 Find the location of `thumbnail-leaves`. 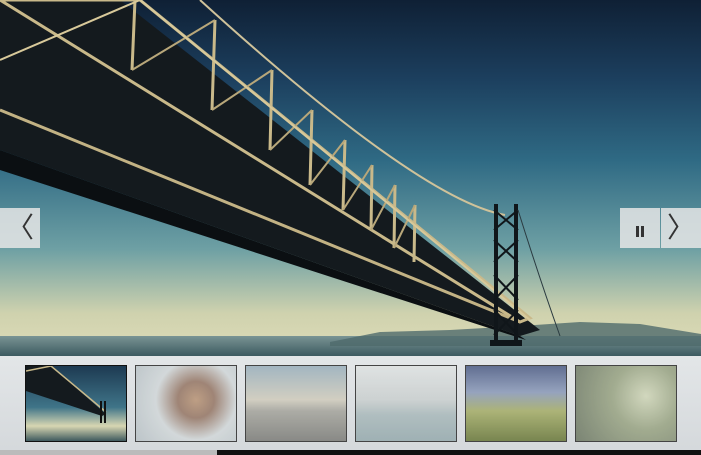

thumbnail-leaves is located at coordinates (186, 403).